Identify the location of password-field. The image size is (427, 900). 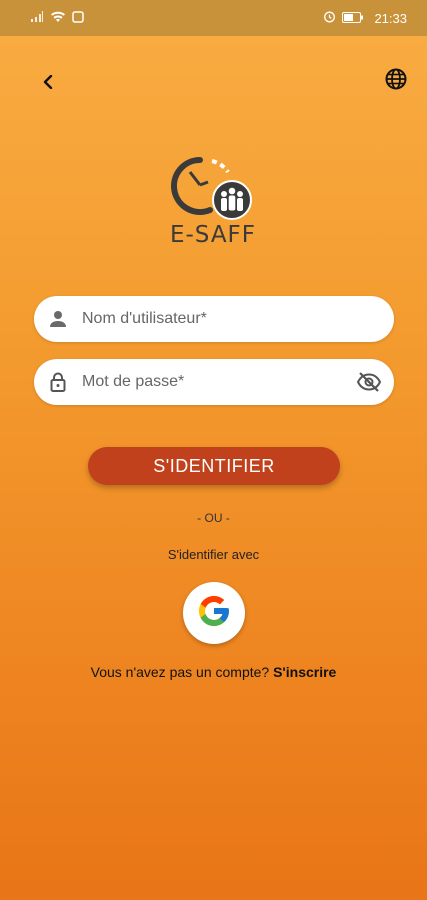
(214, 382).